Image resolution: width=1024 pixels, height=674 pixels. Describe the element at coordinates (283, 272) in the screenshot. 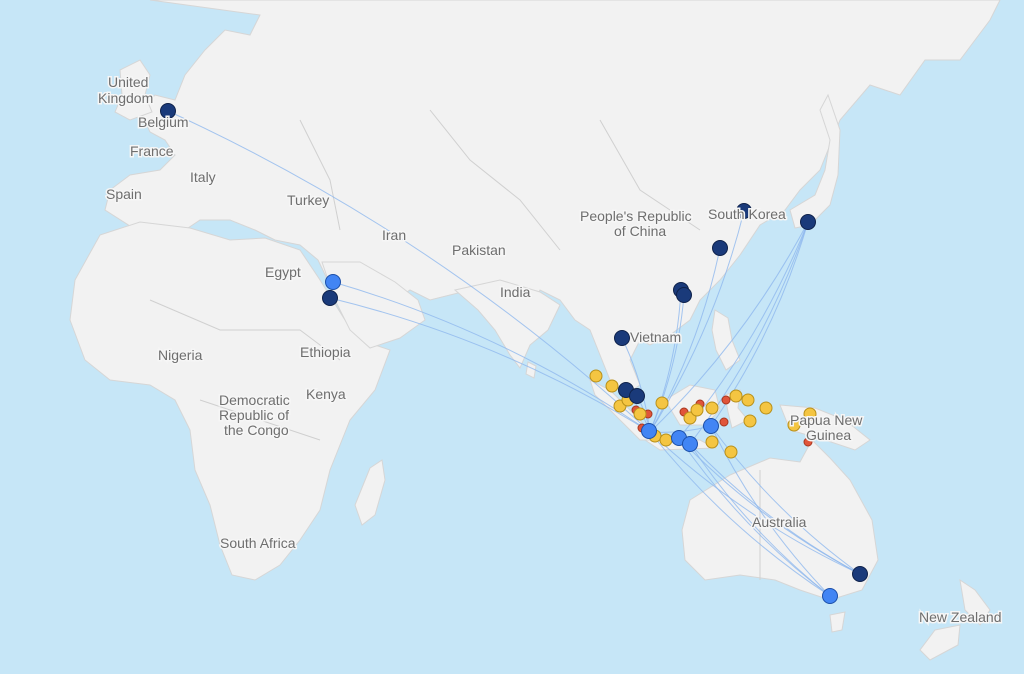

I see `label-egypt: Egypt` at that location.